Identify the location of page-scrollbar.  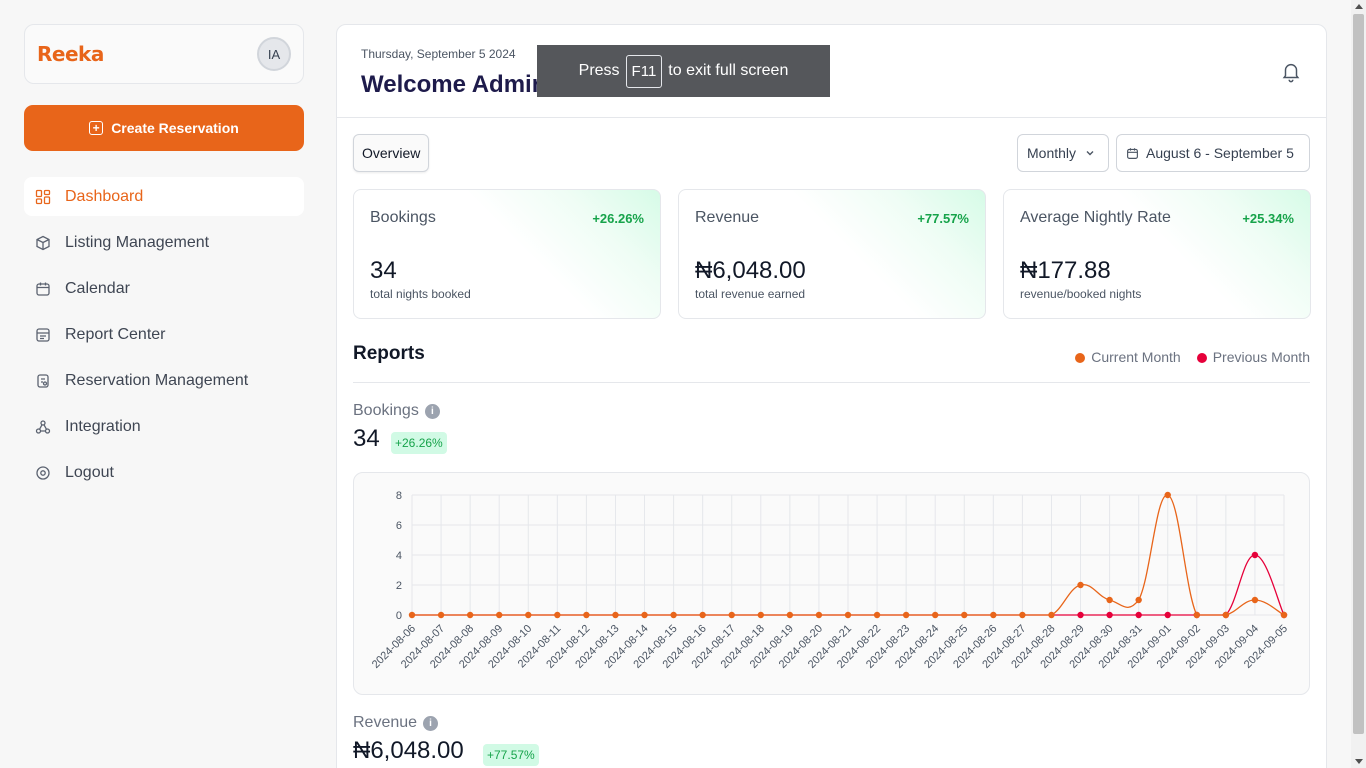
(1358, 384).